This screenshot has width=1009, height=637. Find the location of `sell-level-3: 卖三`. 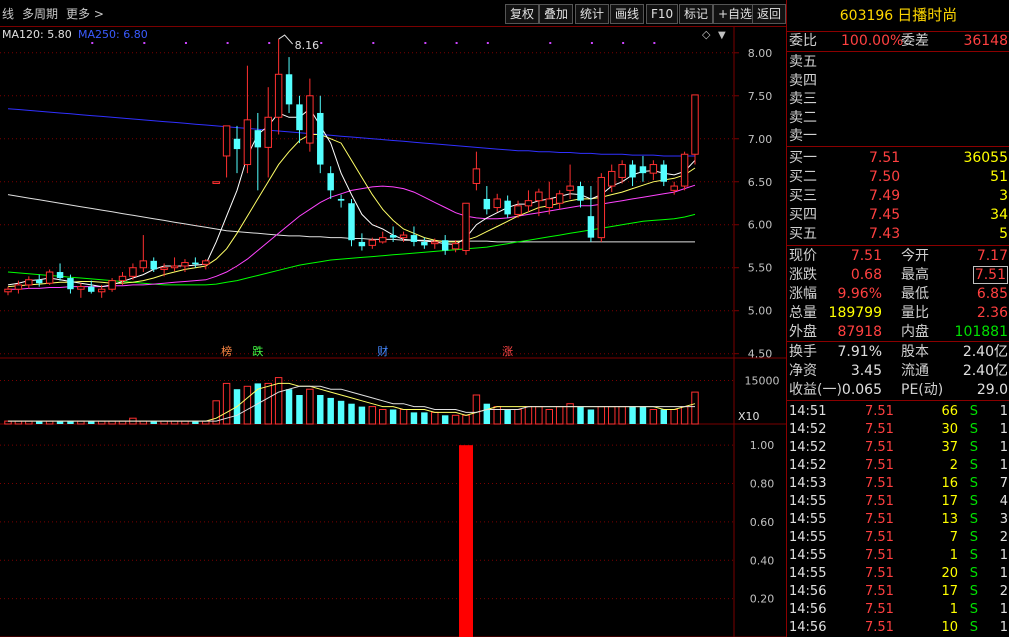

sell-level-3: 卖三 is located at coordinates (898, 99).